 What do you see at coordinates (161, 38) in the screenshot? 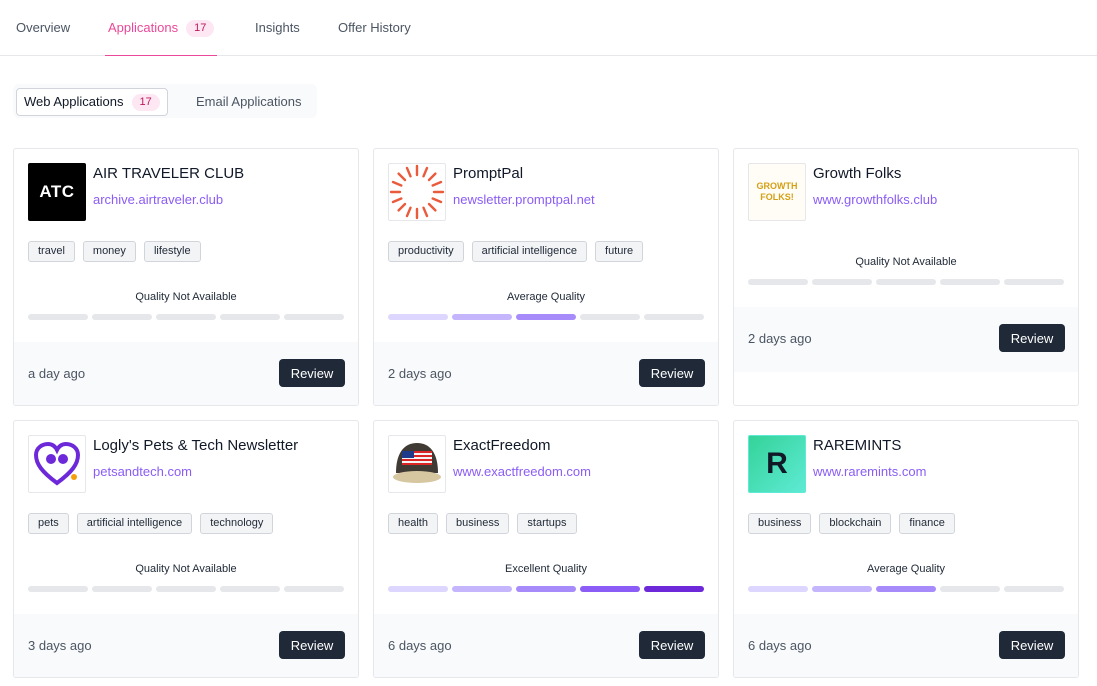
I see `tab-applications: Applications 17` at bounding box center [161, 38].